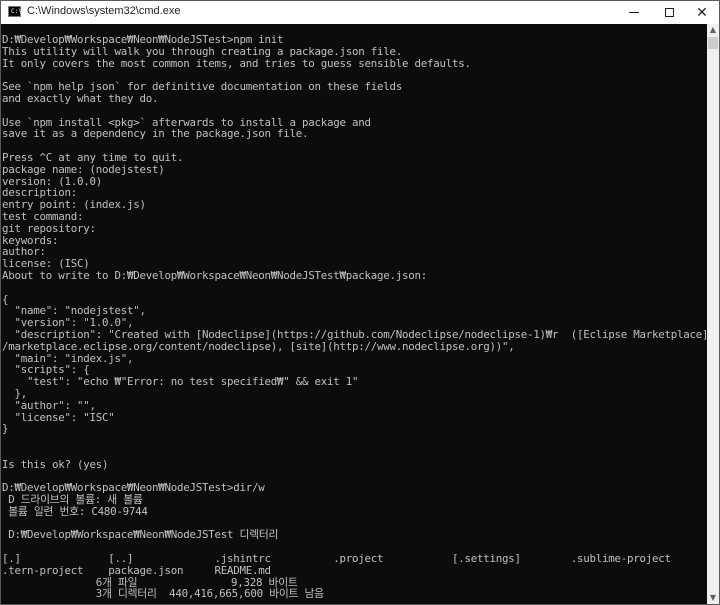 This screenshot has width=720, height=605. Describe the element at coordinates (68, 358) in the screenshot. I see `console-line: "main": "index.js",` at that location.